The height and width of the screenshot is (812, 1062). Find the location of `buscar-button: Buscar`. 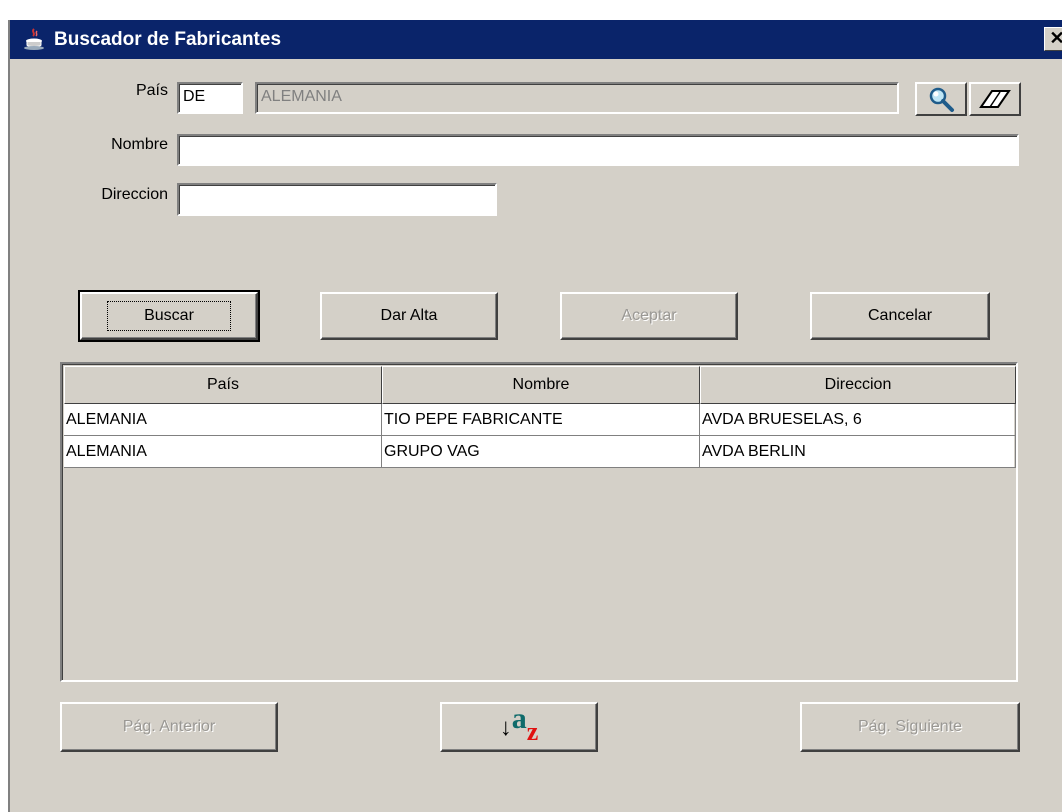

buscar-button: Buscar is located at coordinates (169, 316).